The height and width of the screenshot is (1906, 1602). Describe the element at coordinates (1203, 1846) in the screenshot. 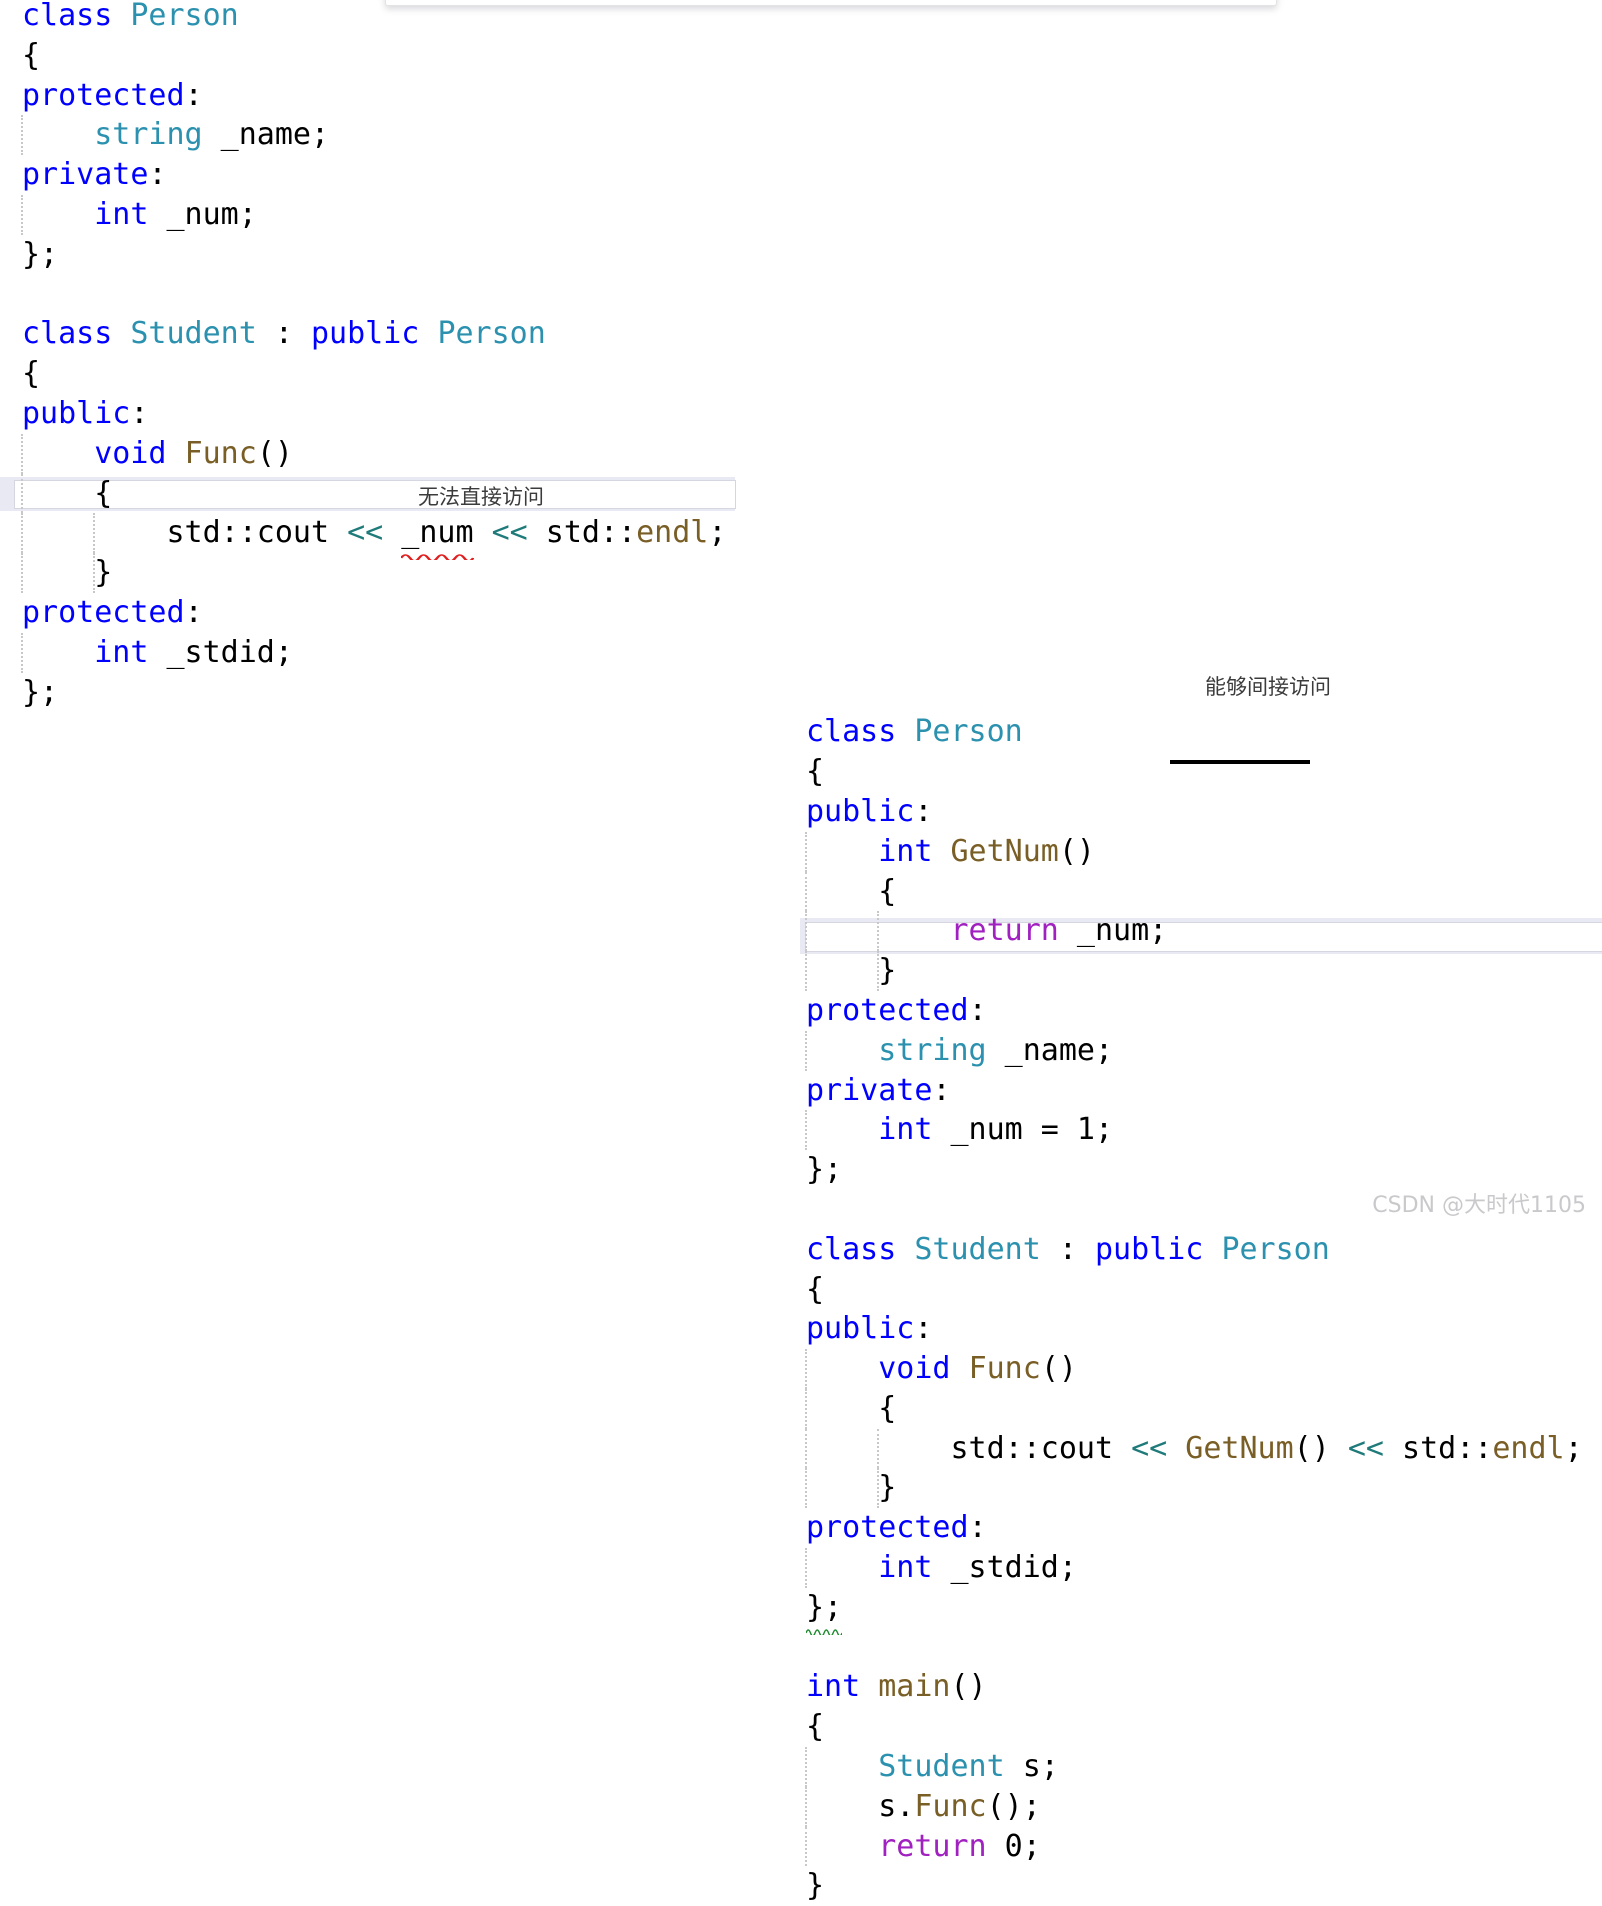

I see `code-line: return 0;` at that location.